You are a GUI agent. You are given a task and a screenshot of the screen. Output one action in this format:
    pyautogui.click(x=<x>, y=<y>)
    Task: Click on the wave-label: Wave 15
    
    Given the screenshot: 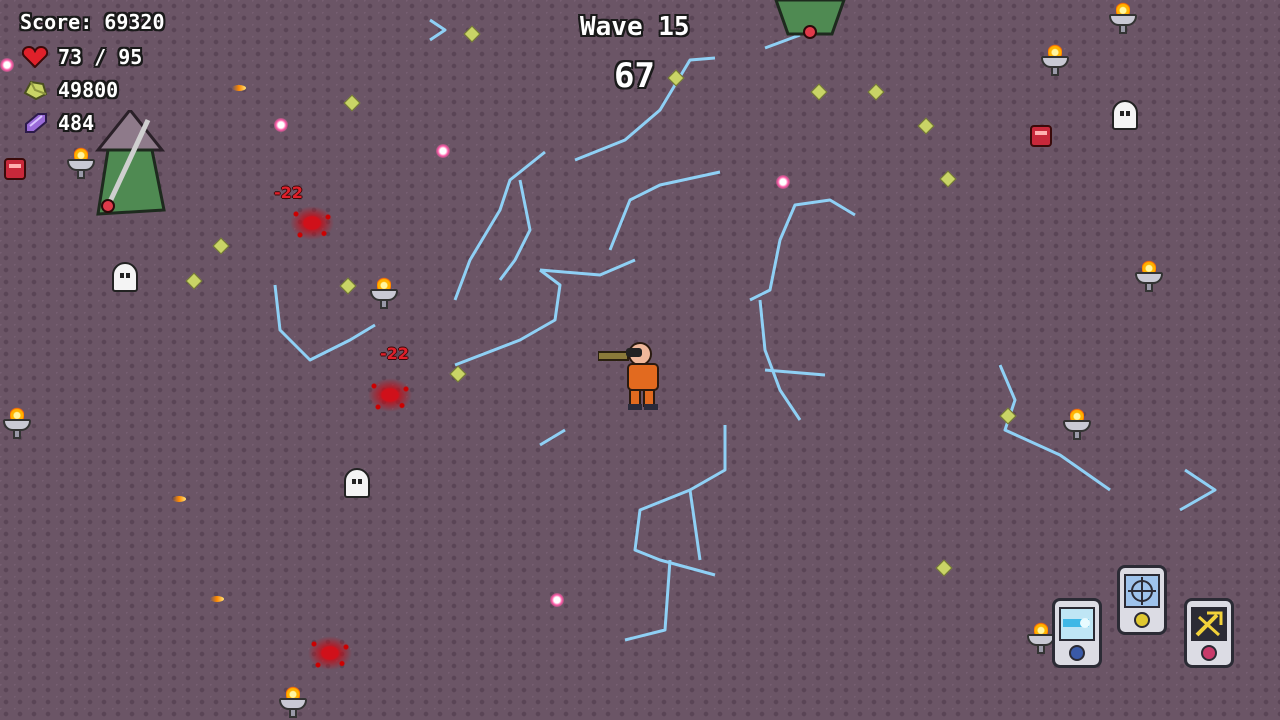 What is the action you would take?
    pyautogui.click(x=635, y=27)
    